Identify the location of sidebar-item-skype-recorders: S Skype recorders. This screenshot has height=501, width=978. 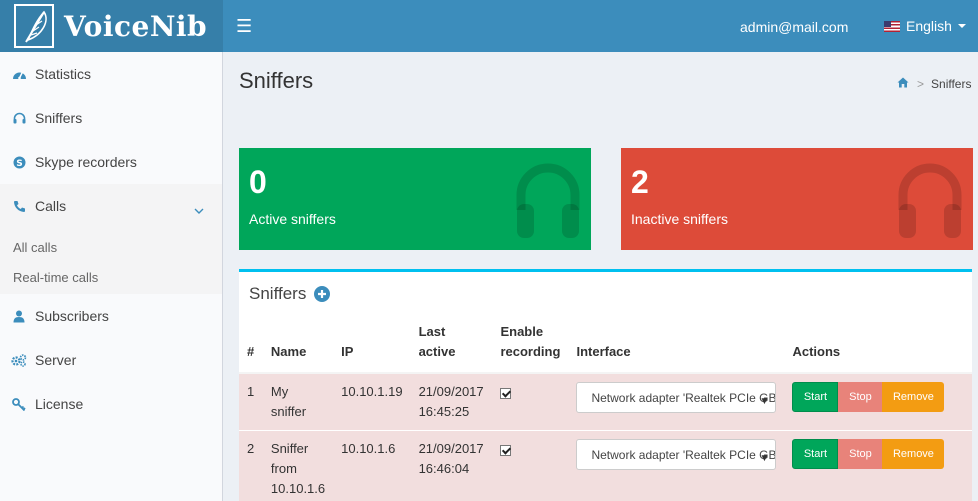
(111, 162).